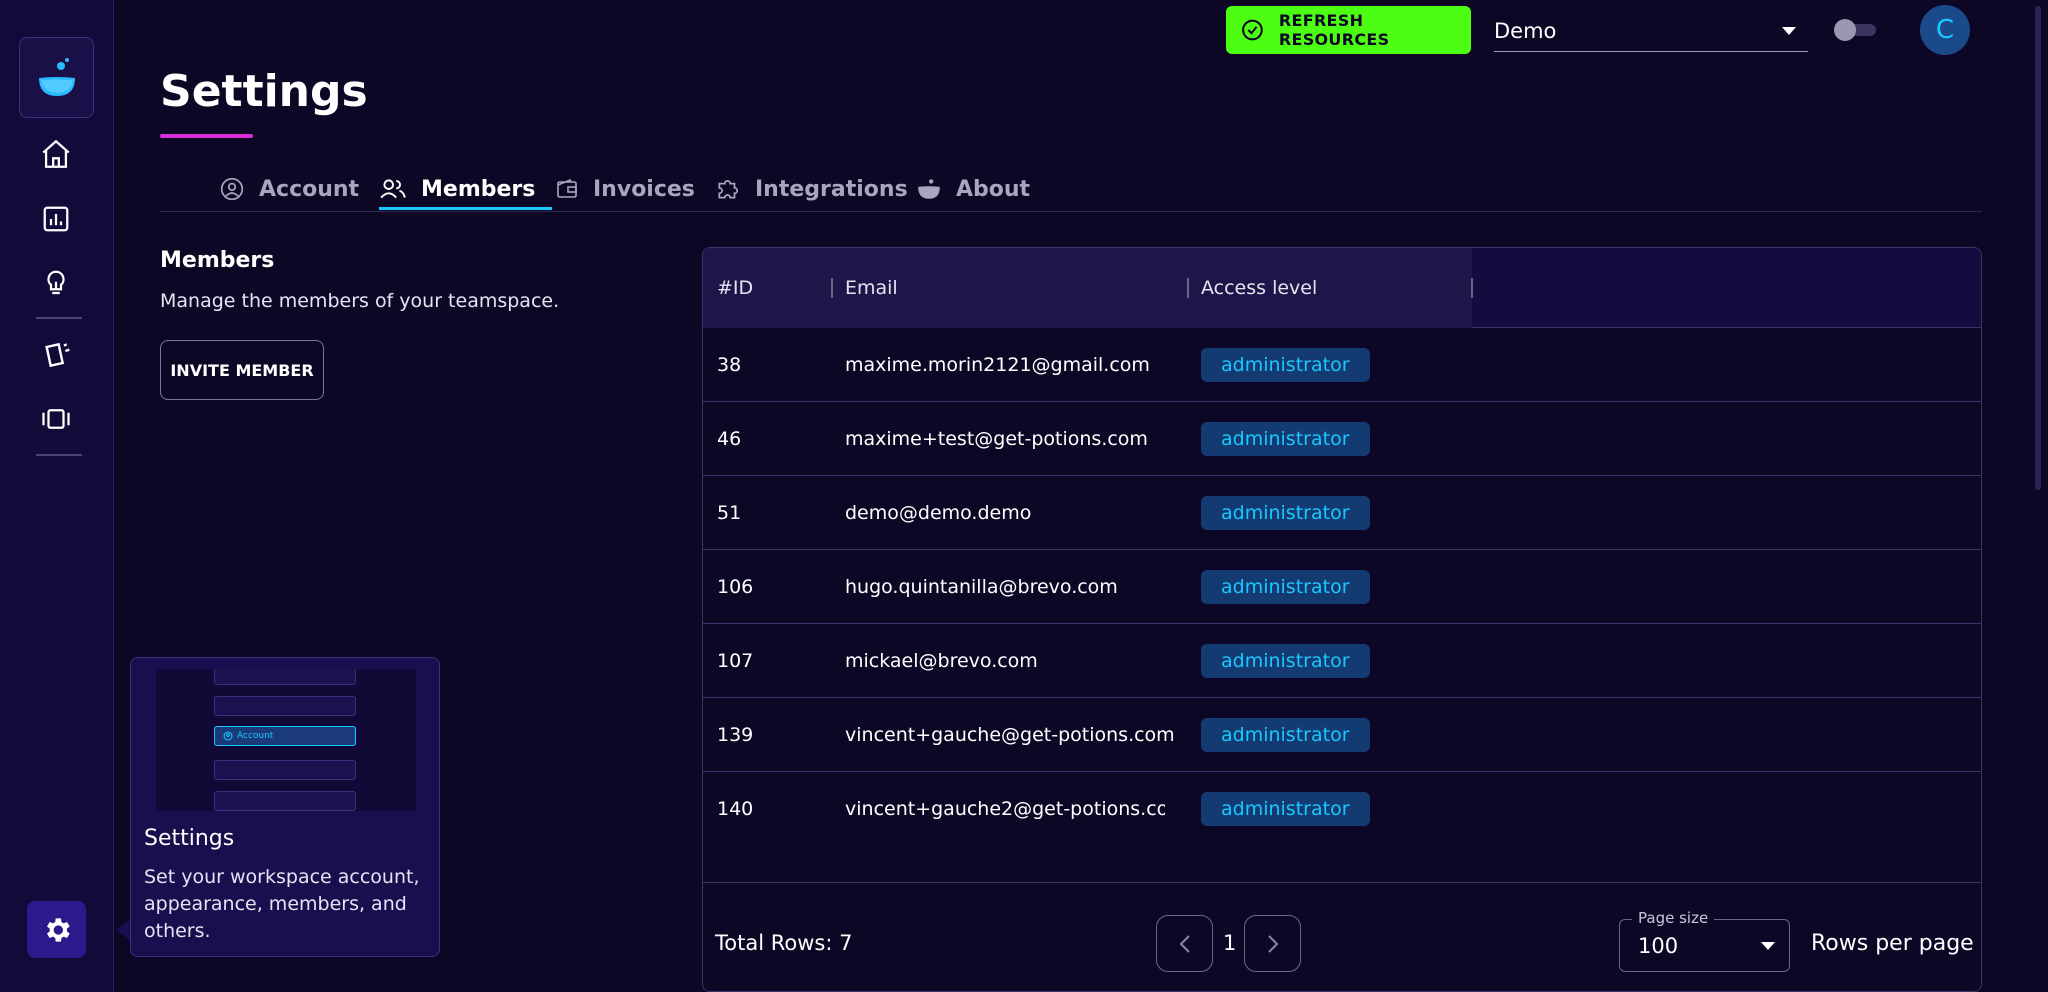 The width and height of the screenshot is (2048, 992). Describe the element at coordinates (941, 661) in the screenshot. I see `cell-email: mickael@brevo.com` at that location.